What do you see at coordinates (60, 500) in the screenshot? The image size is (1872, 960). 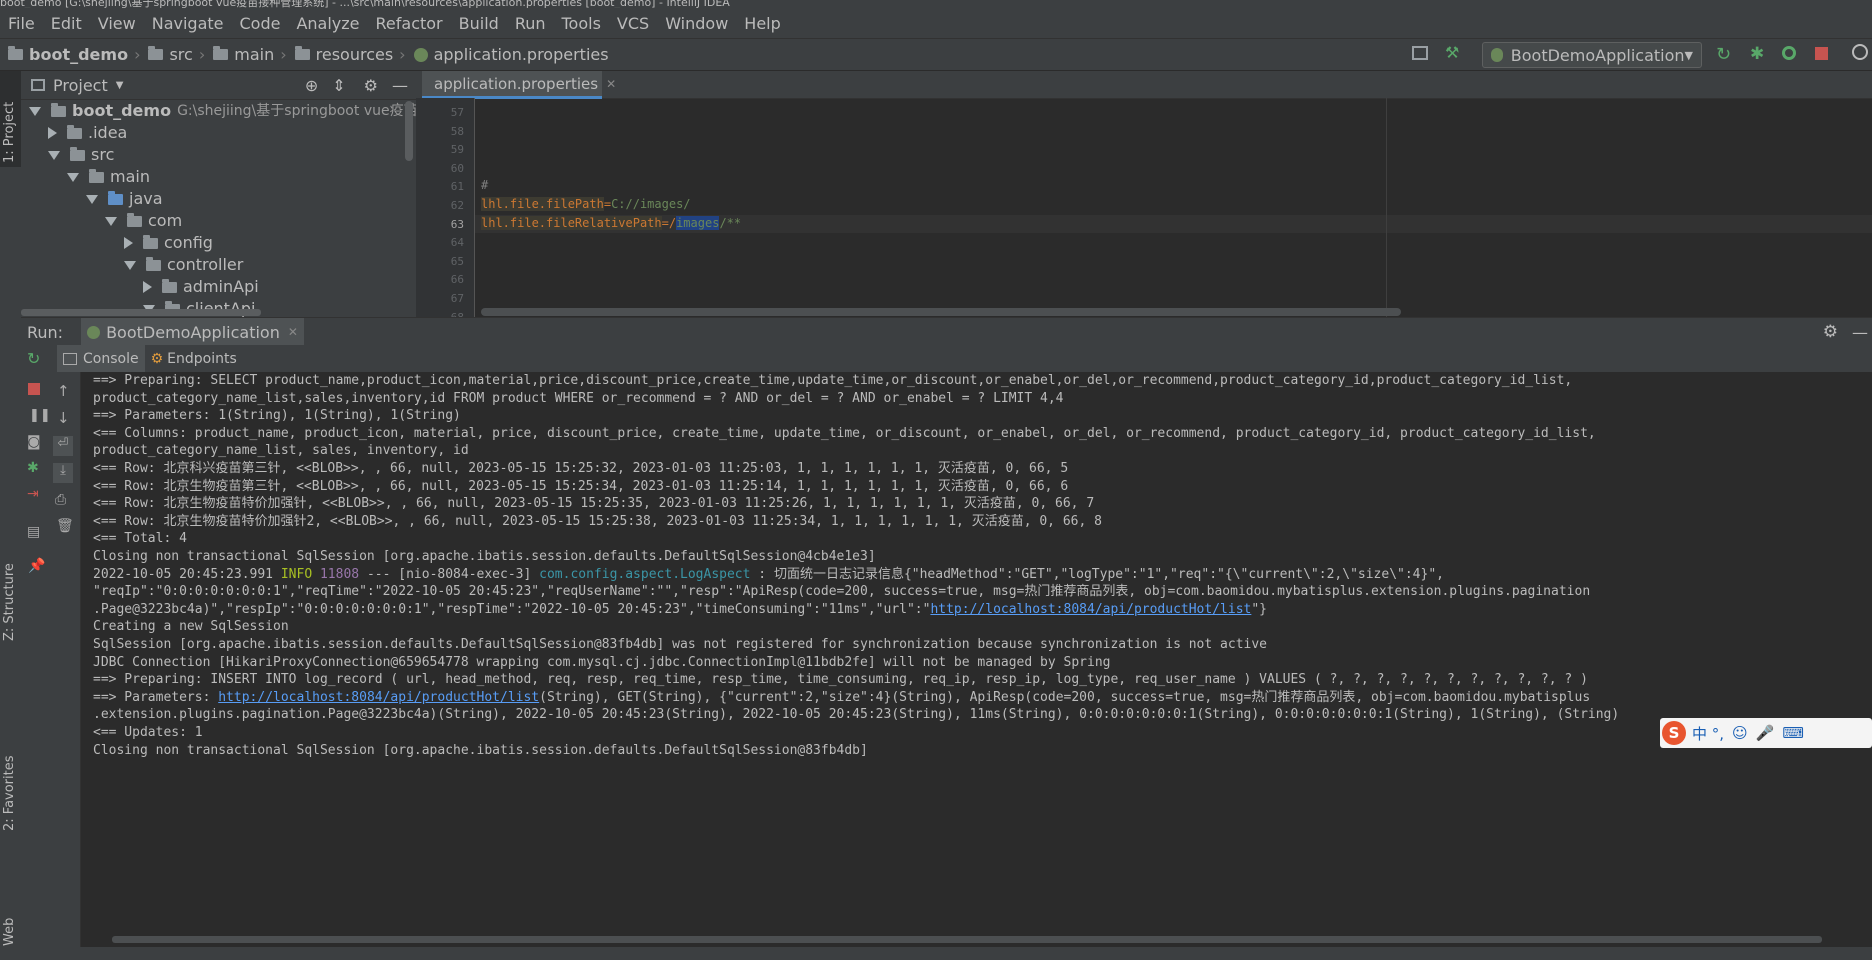 I see `print-icon: ⎙` at bounding box center [60, 500].